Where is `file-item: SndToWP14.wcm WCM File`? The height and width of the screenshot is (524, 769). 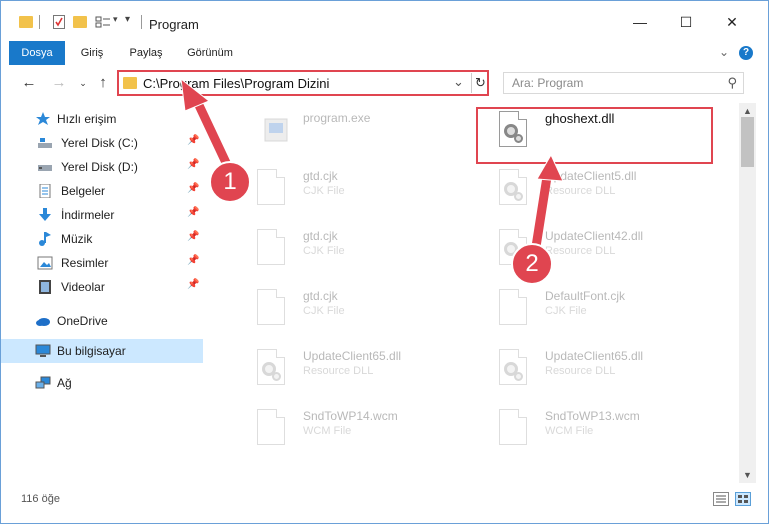
file-item: SndToWP14.wcm WCM File is located at coordinates (351, 429).